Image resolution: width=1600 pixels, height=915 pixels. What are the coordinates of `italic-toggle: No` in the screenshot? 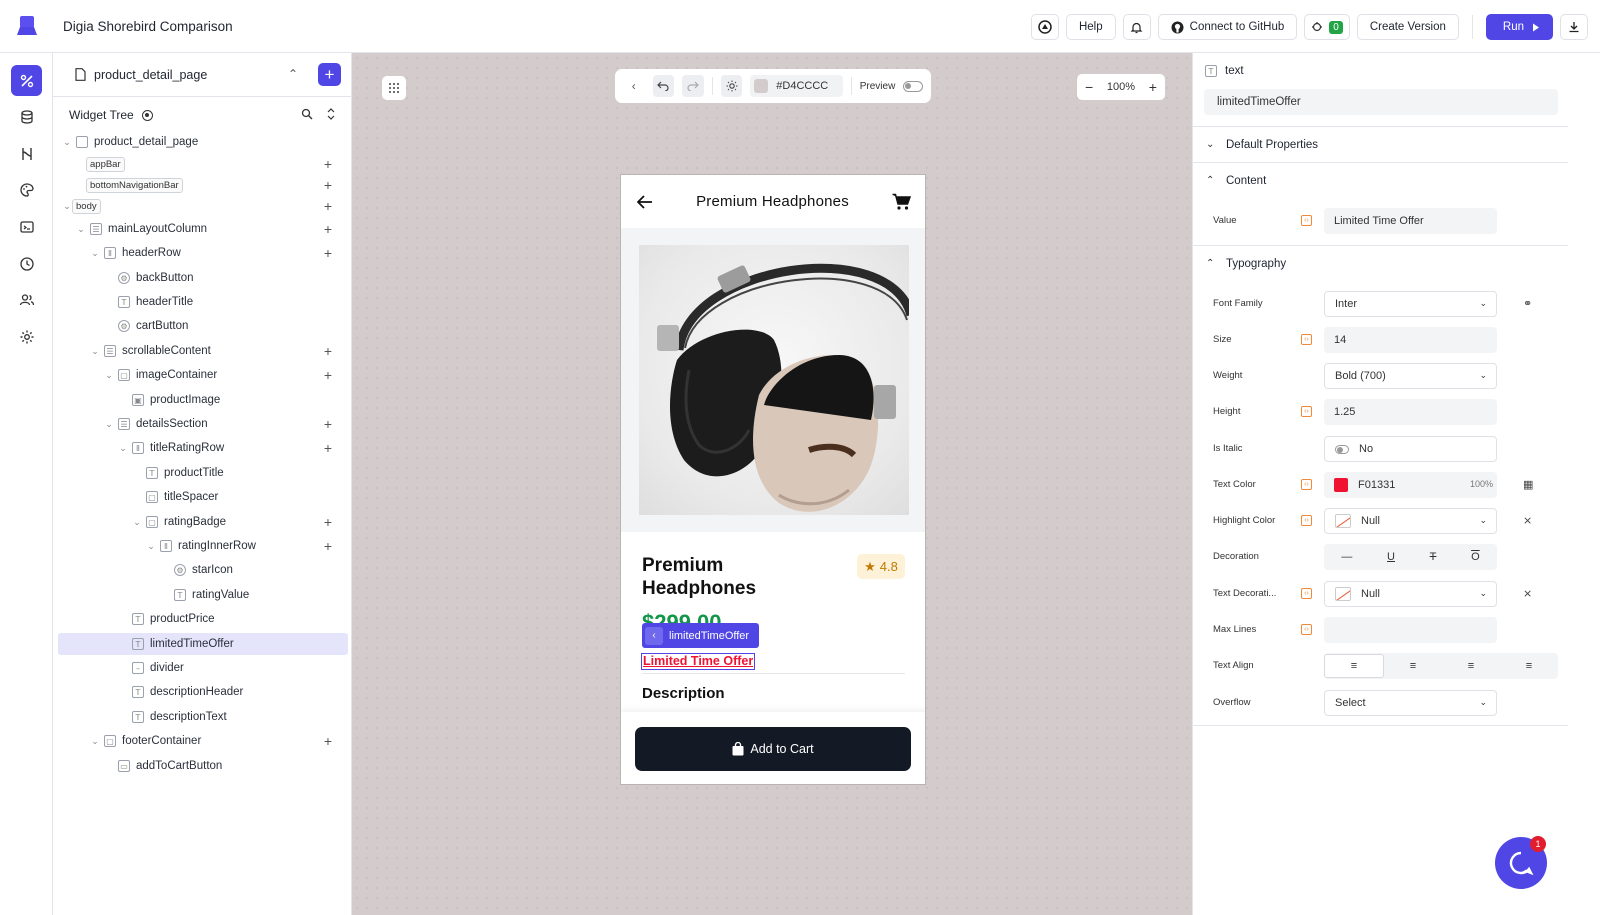 It's located at (1410, 449).